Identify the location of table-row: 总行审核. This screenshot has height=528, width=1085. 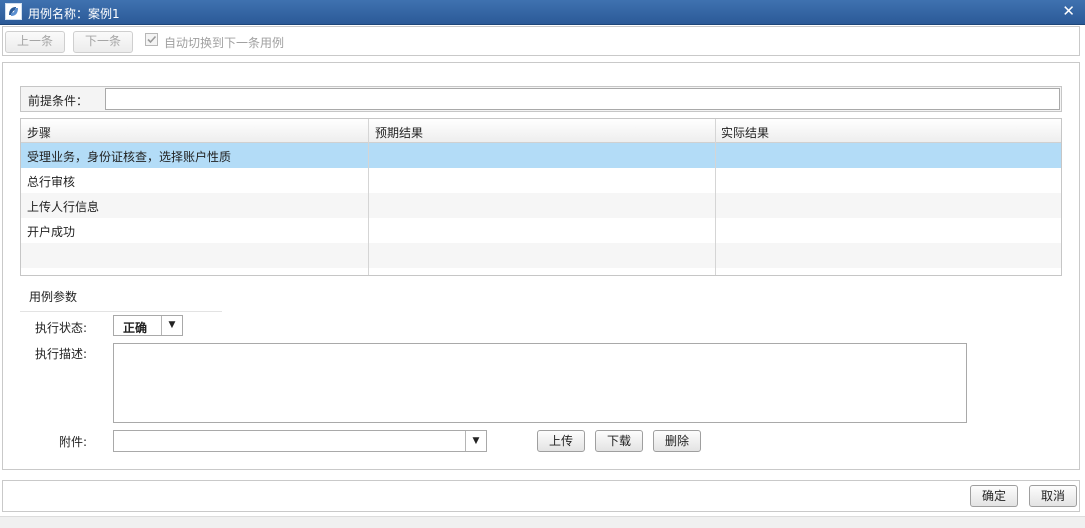
(541, 180).